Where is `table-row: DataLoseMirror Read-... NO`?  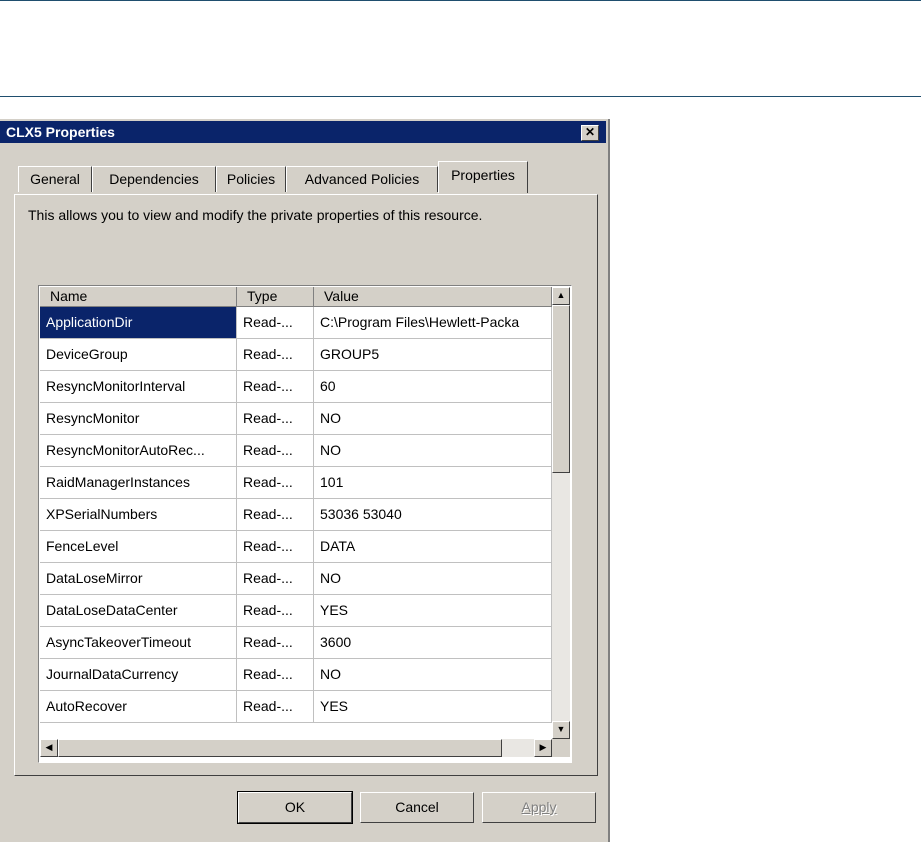
table-row: DataLoseMirror Read-... NO is located at coordinates (296, 579).